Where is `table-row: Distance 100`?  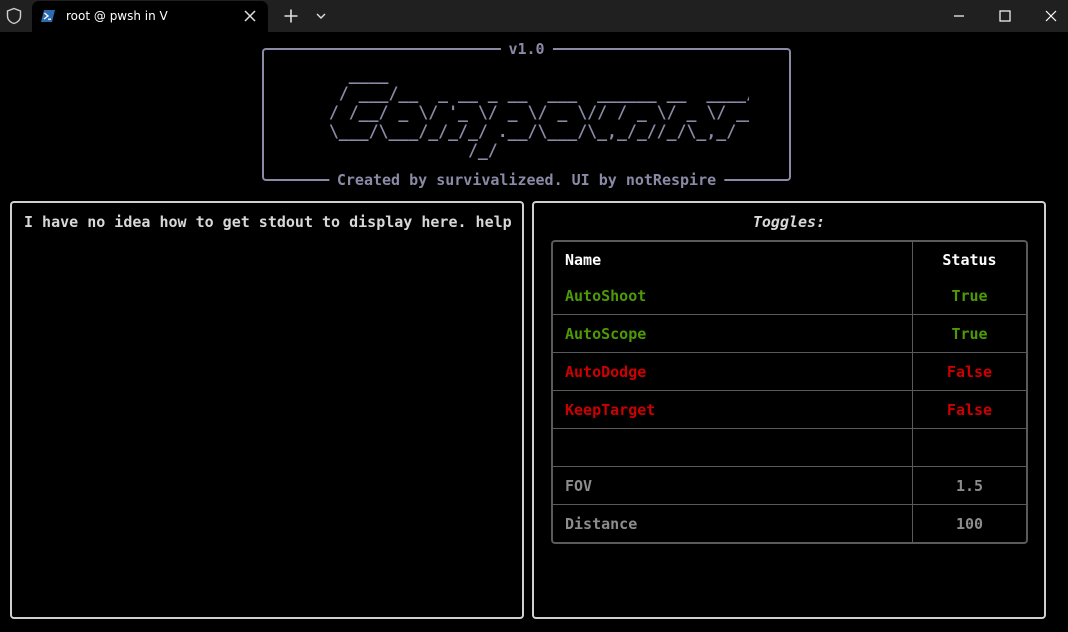 table-row: Distance 100 is located at coordinates (789, 523).